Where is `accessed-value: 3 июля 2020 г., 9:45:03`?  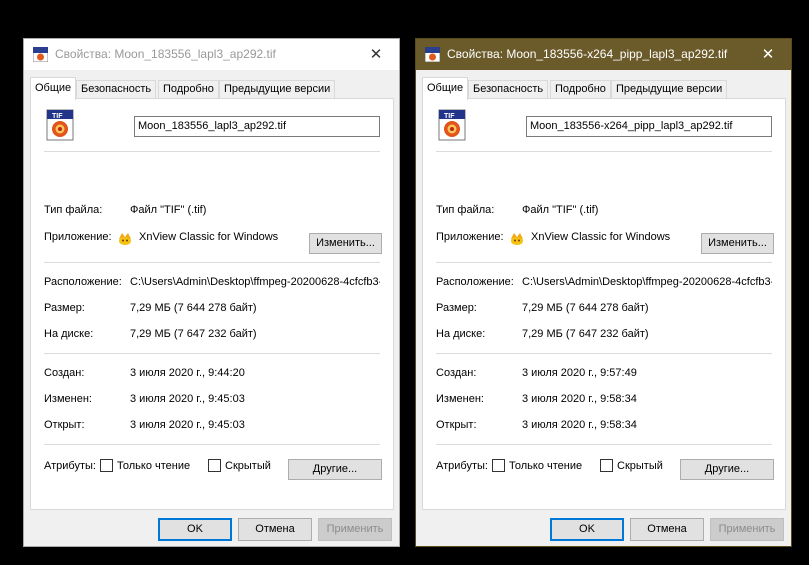 accessed-value: 3 июля 2020 г., 9:45:03 is located at coordinates (187, 425).